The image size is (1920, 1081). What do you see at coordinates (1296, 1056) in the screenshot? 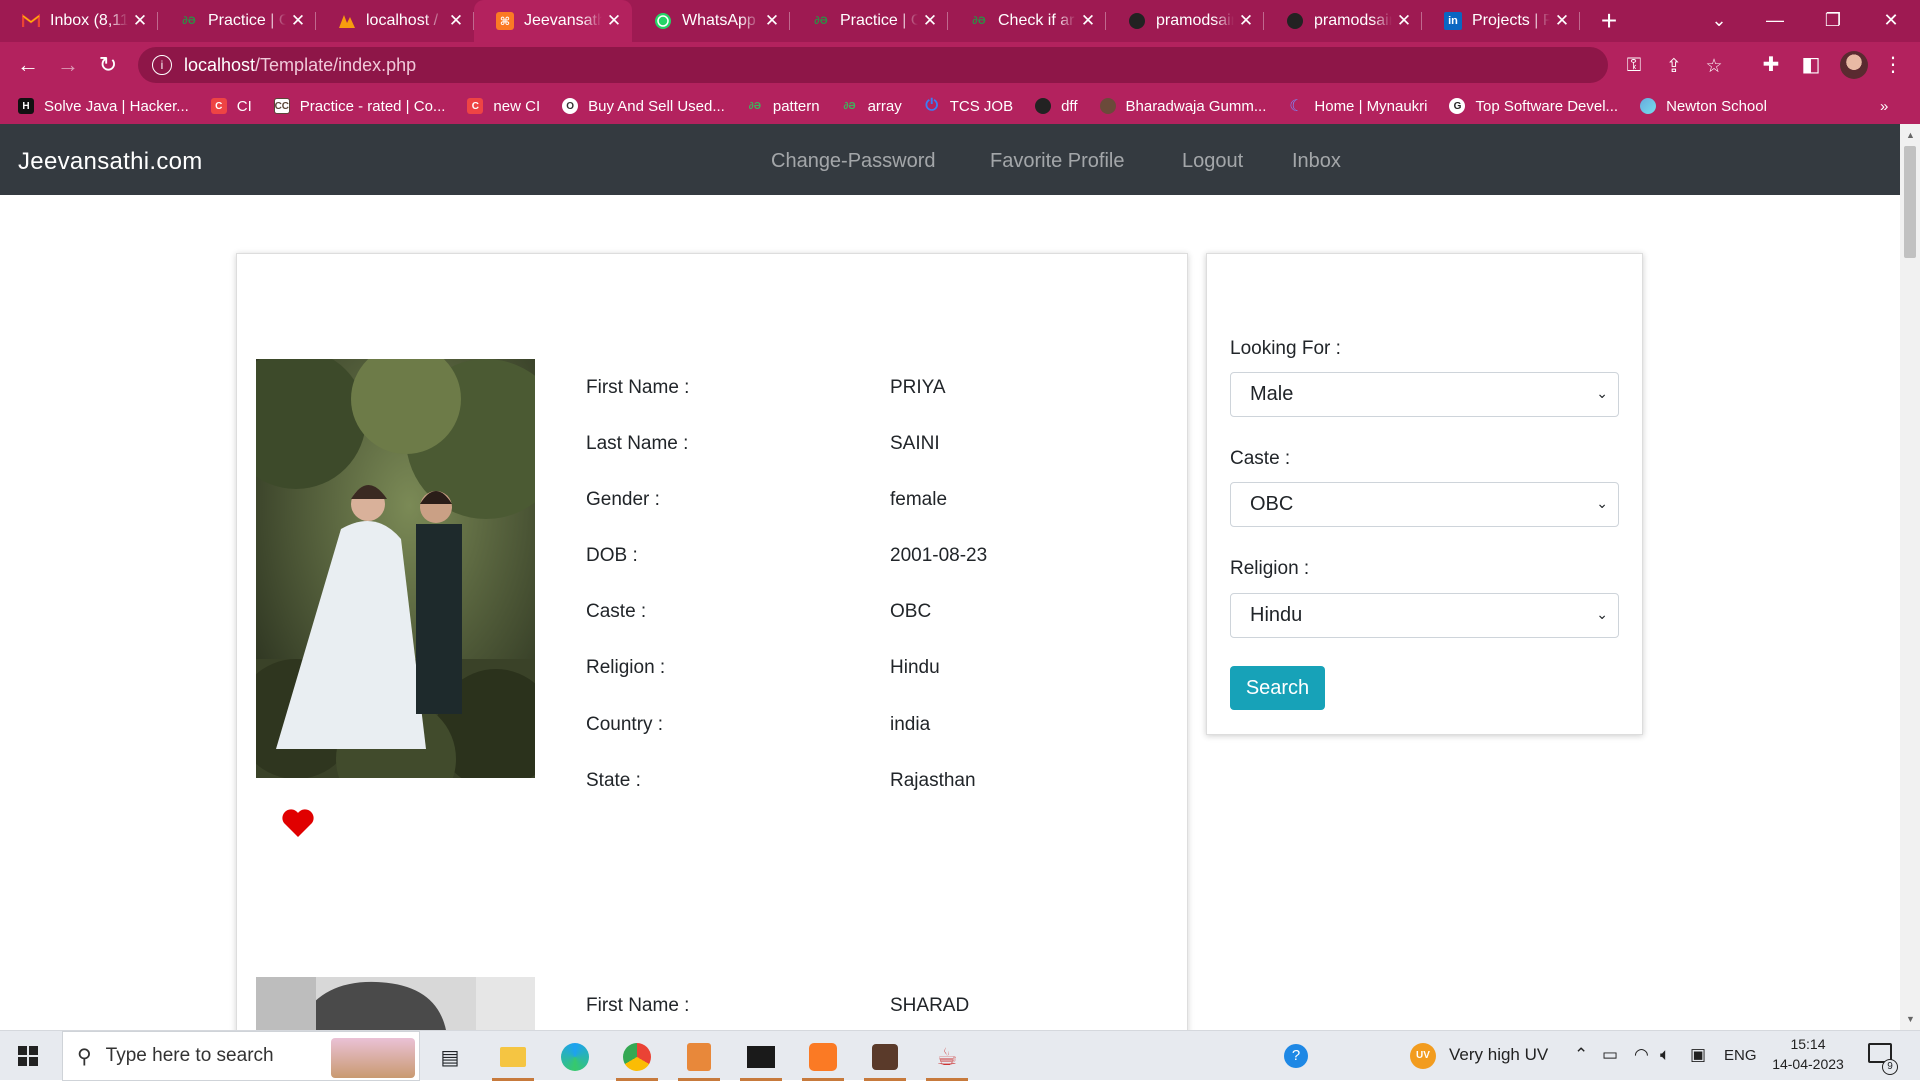
I see `help-icon: ?` at bounding box center [1296, 1056].